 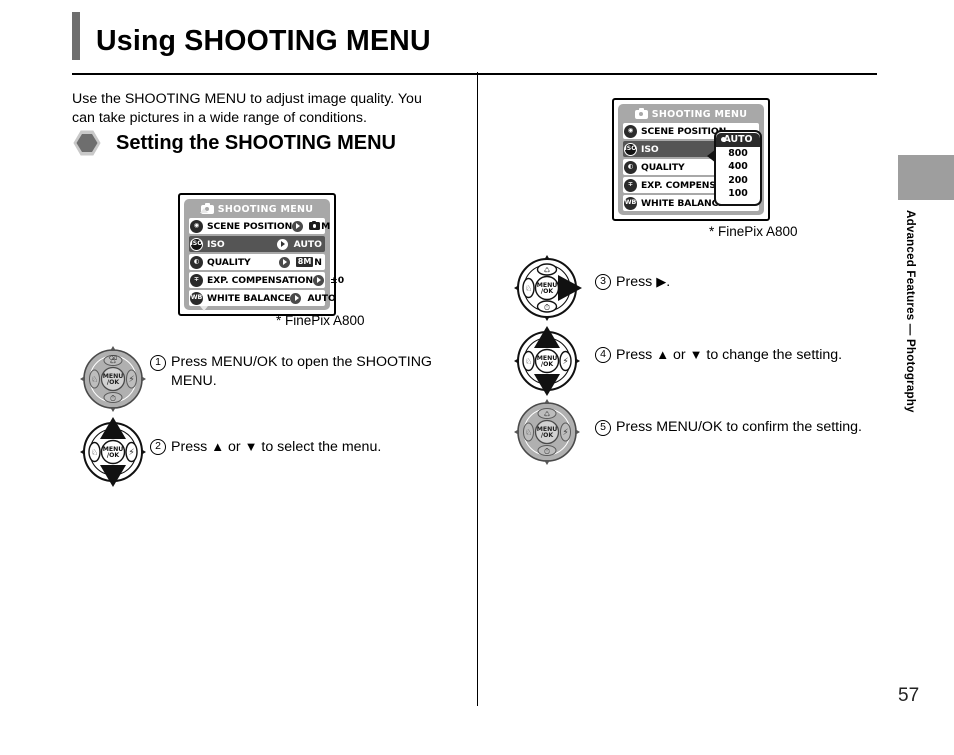 What do you see at coordinates (315, 225) in the screenshot?
I see `camera-mode-icon` at bounding box center [315, 225].